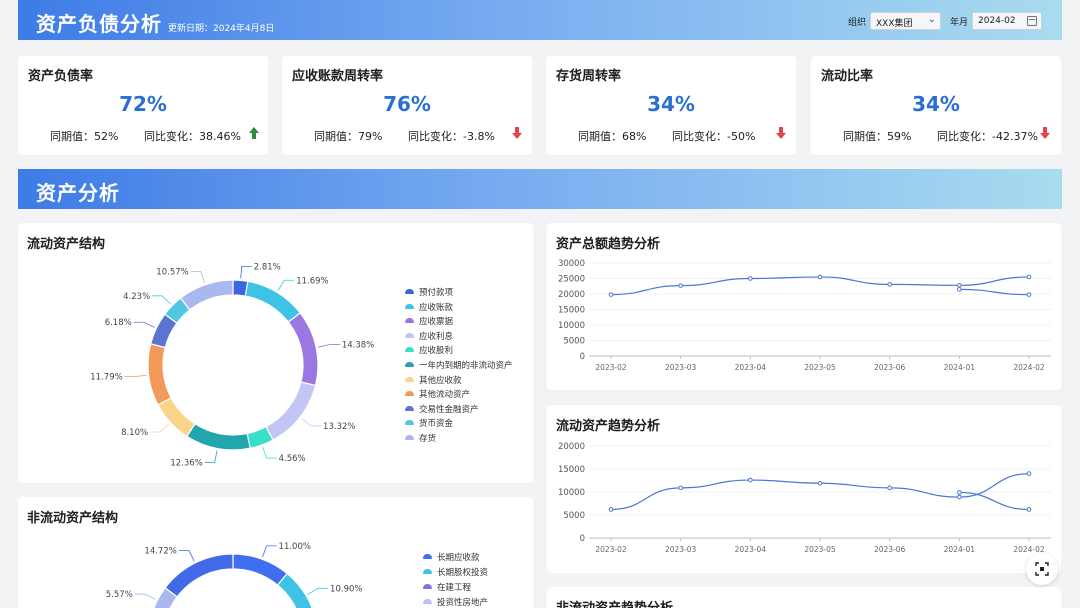 The height and width of the screenshot is (608, 1080). What do you see at coordinates (254, 133) in the screenshot?
I see `arrow-up-icon` at bounding box center [254, 133].